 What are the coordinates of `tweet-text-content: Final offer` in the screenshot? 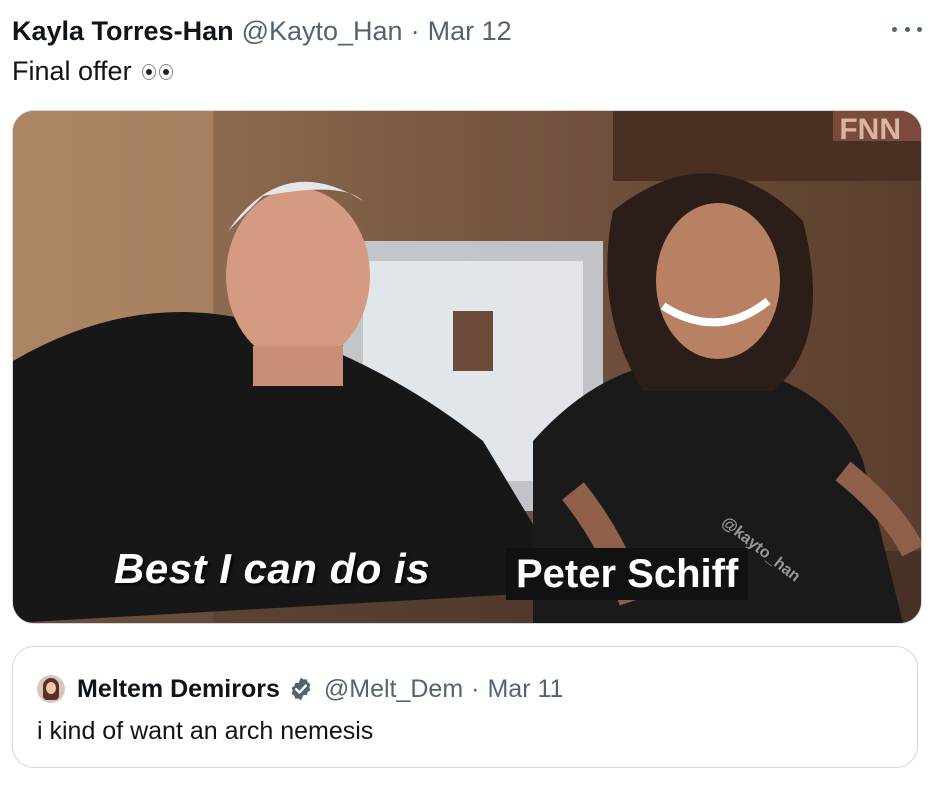 It's located at (72, 71).